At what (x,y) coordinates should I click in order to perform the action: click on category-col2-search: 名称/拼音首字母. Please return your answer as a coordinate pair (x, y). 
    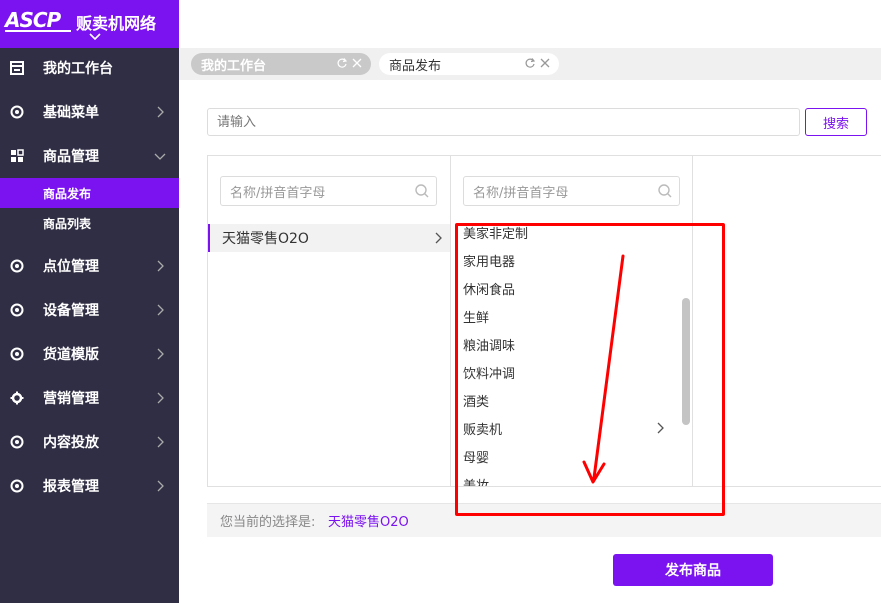
    Looking at the image, I should click on (571, 191).